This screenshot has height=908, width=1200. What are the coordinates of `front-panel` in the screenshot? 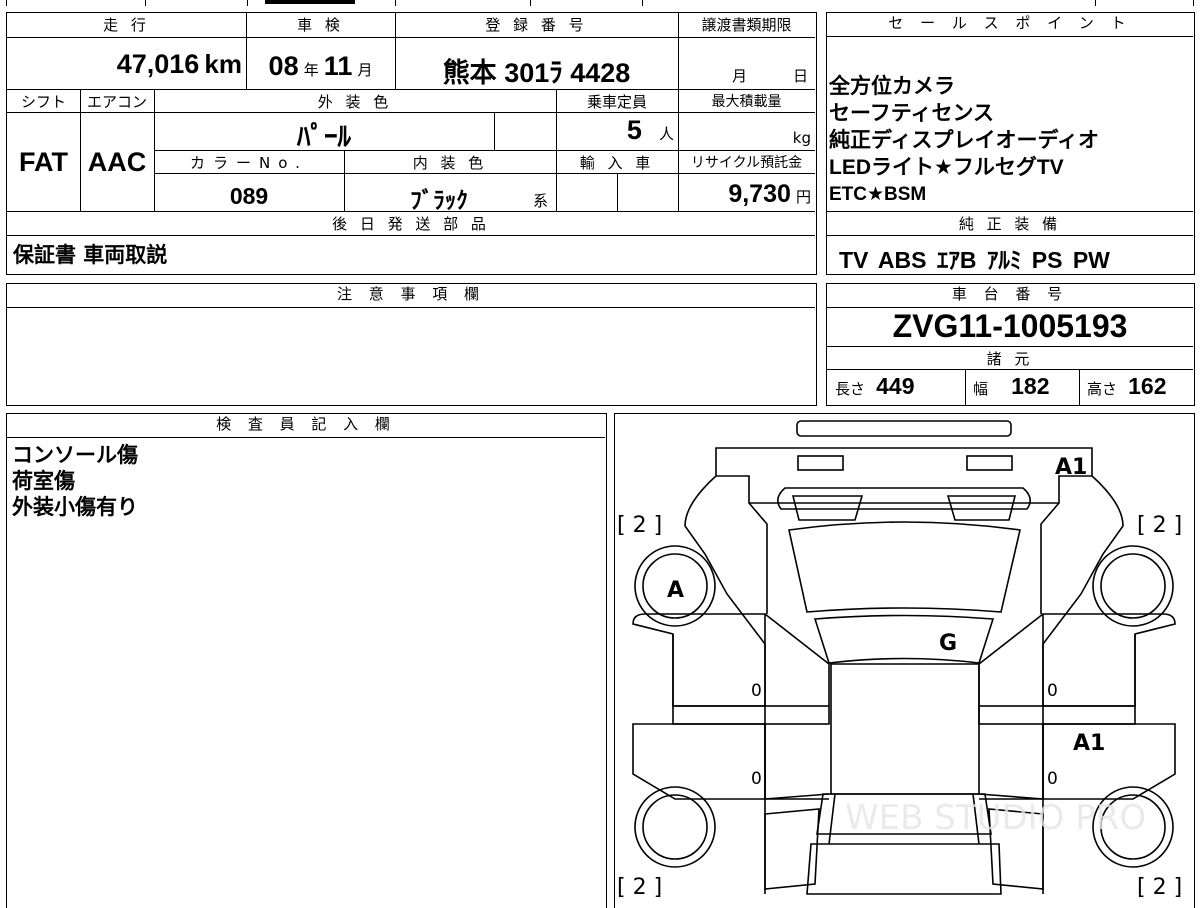 It's located at (904, 475).